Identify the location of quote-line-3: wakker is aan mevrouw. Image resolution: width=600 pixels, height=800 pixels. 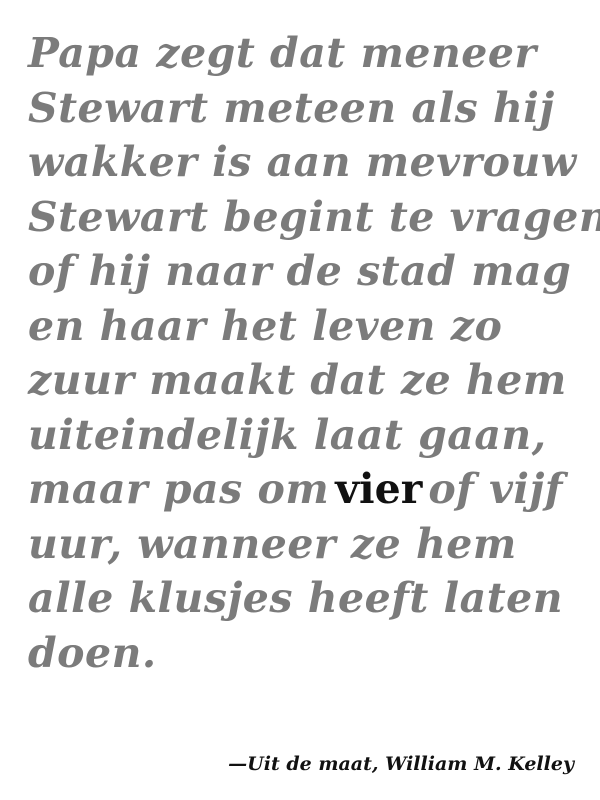
(302, 162).